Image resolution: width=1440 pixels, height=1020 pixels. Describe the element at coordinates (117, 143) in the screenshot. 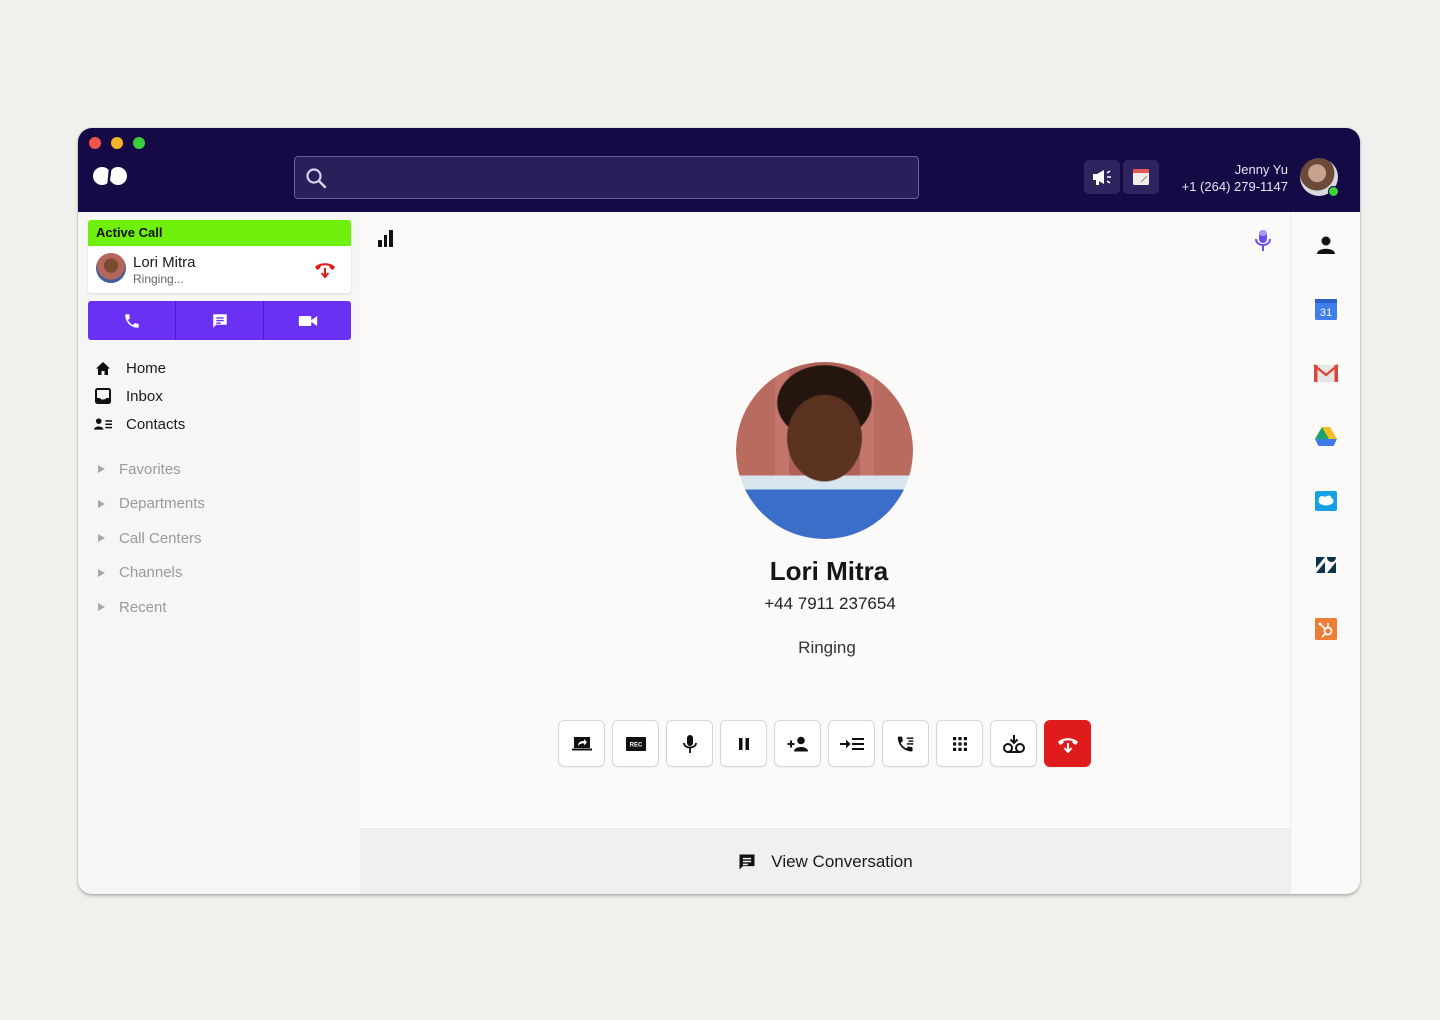

I see `window-minimize-button` at that location.